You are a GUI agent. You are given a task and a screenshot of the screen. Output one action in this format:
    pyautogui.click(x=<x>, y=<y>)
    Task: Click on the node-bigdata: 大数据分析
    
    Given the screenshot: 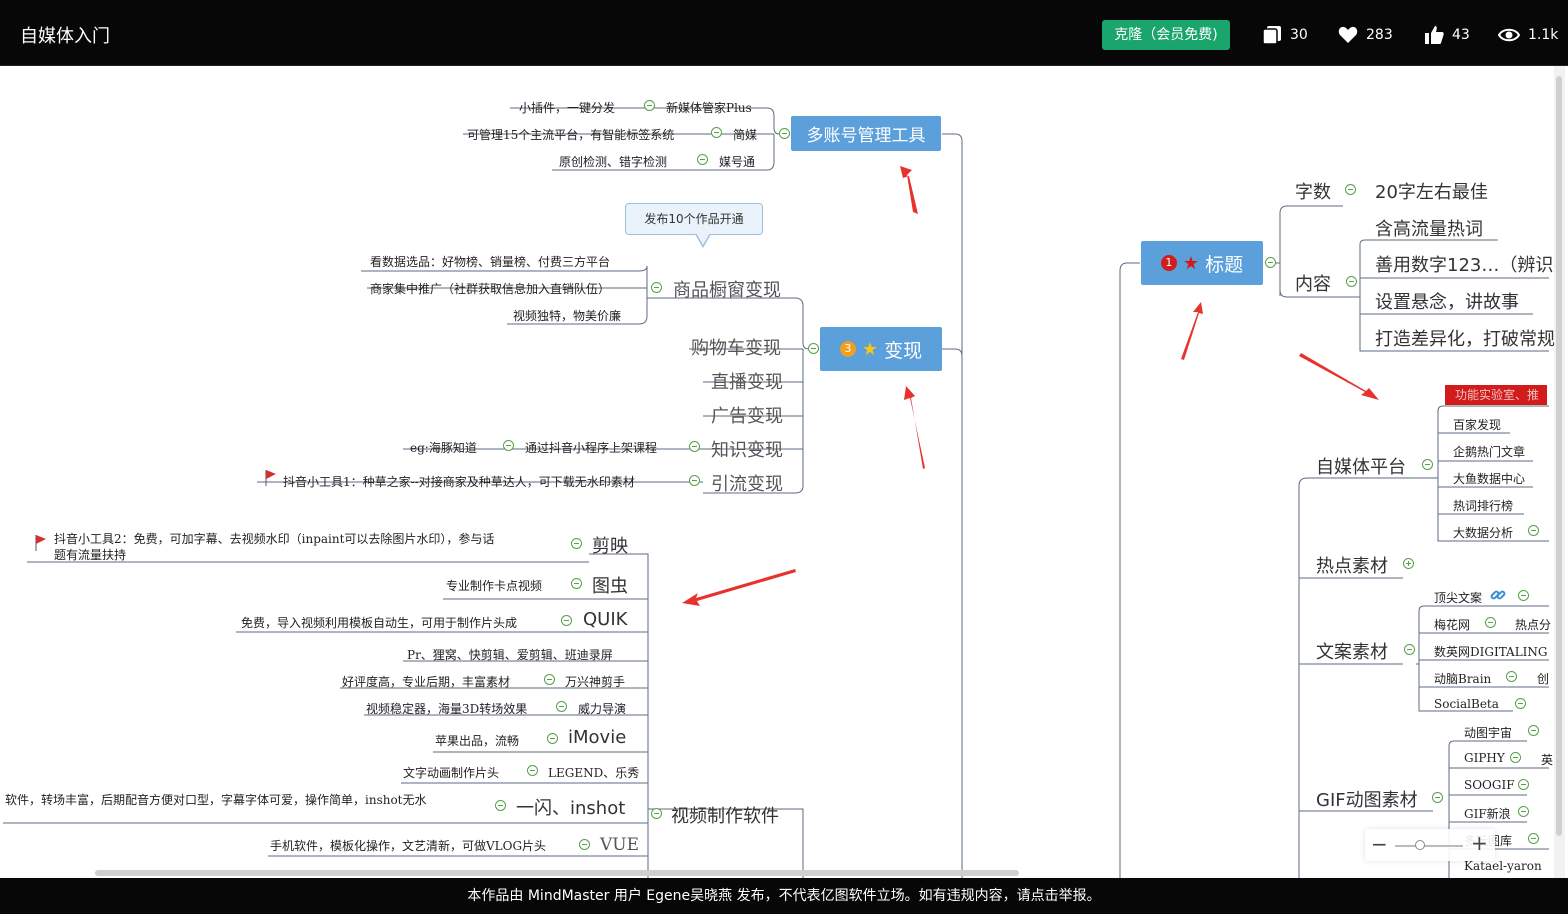 What is the action you would take?
    pyautogui.click(x=1483, y=532)
    